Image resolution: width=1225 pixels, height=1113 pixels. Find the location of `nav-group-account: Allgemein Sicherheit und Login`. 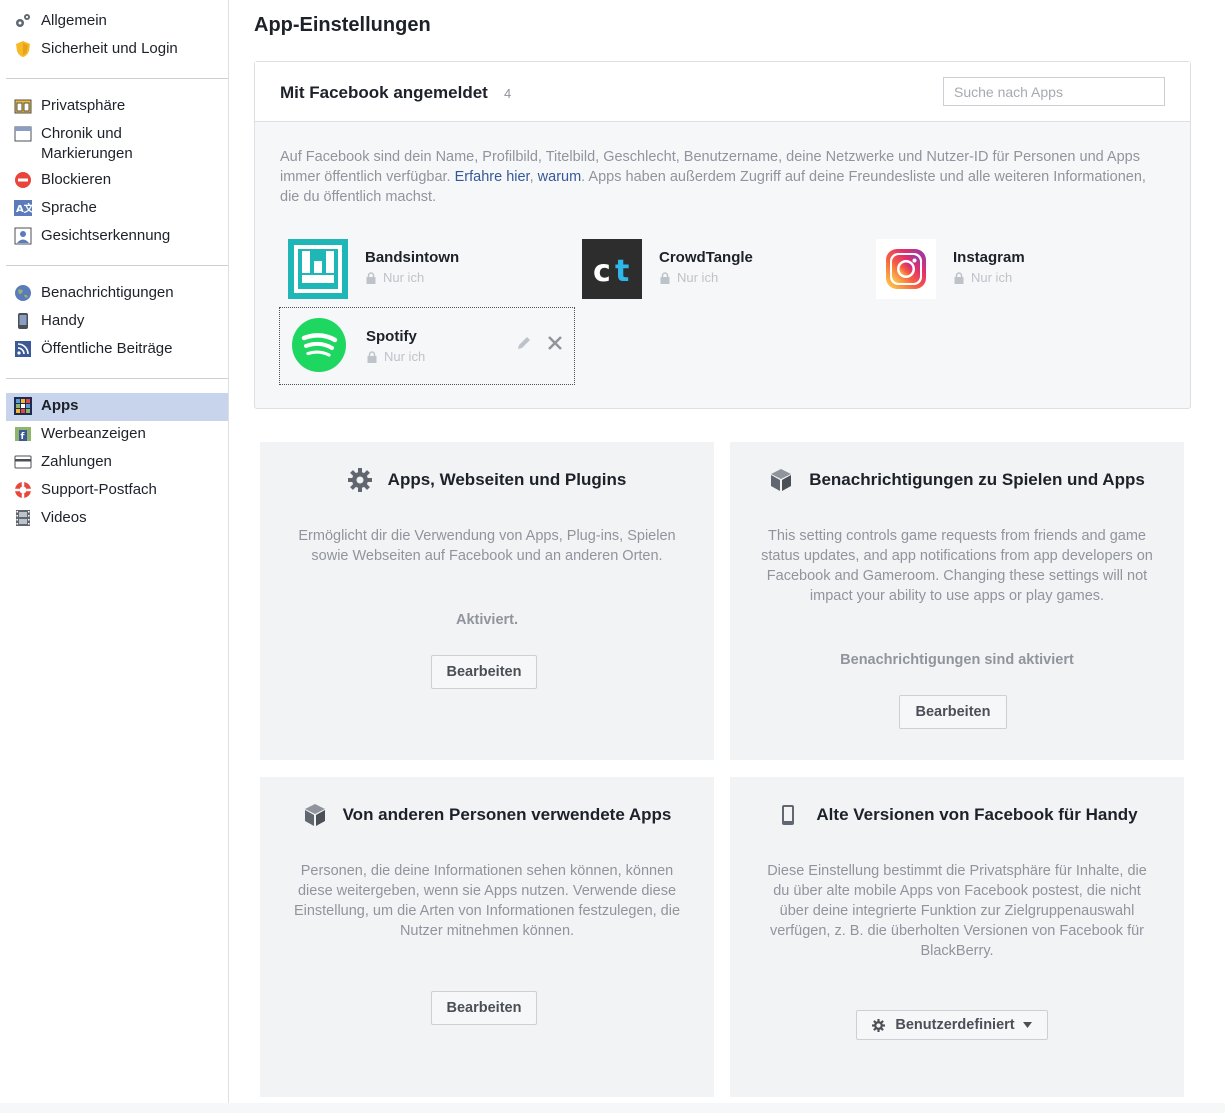

nav-group-account: Allgemein Sicherheit und Login is located at coordinates (114, 36).